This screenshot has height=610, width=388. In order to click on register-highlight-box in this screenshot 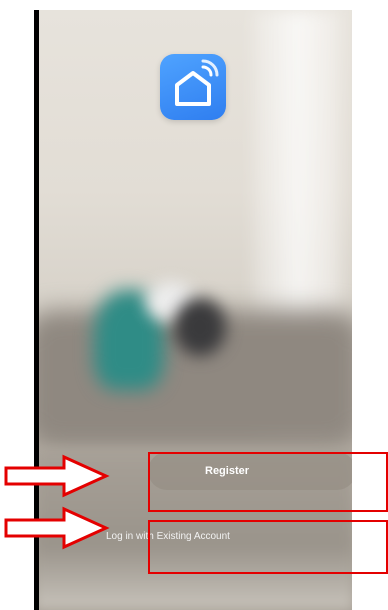, I will do `click(268, 482)`.